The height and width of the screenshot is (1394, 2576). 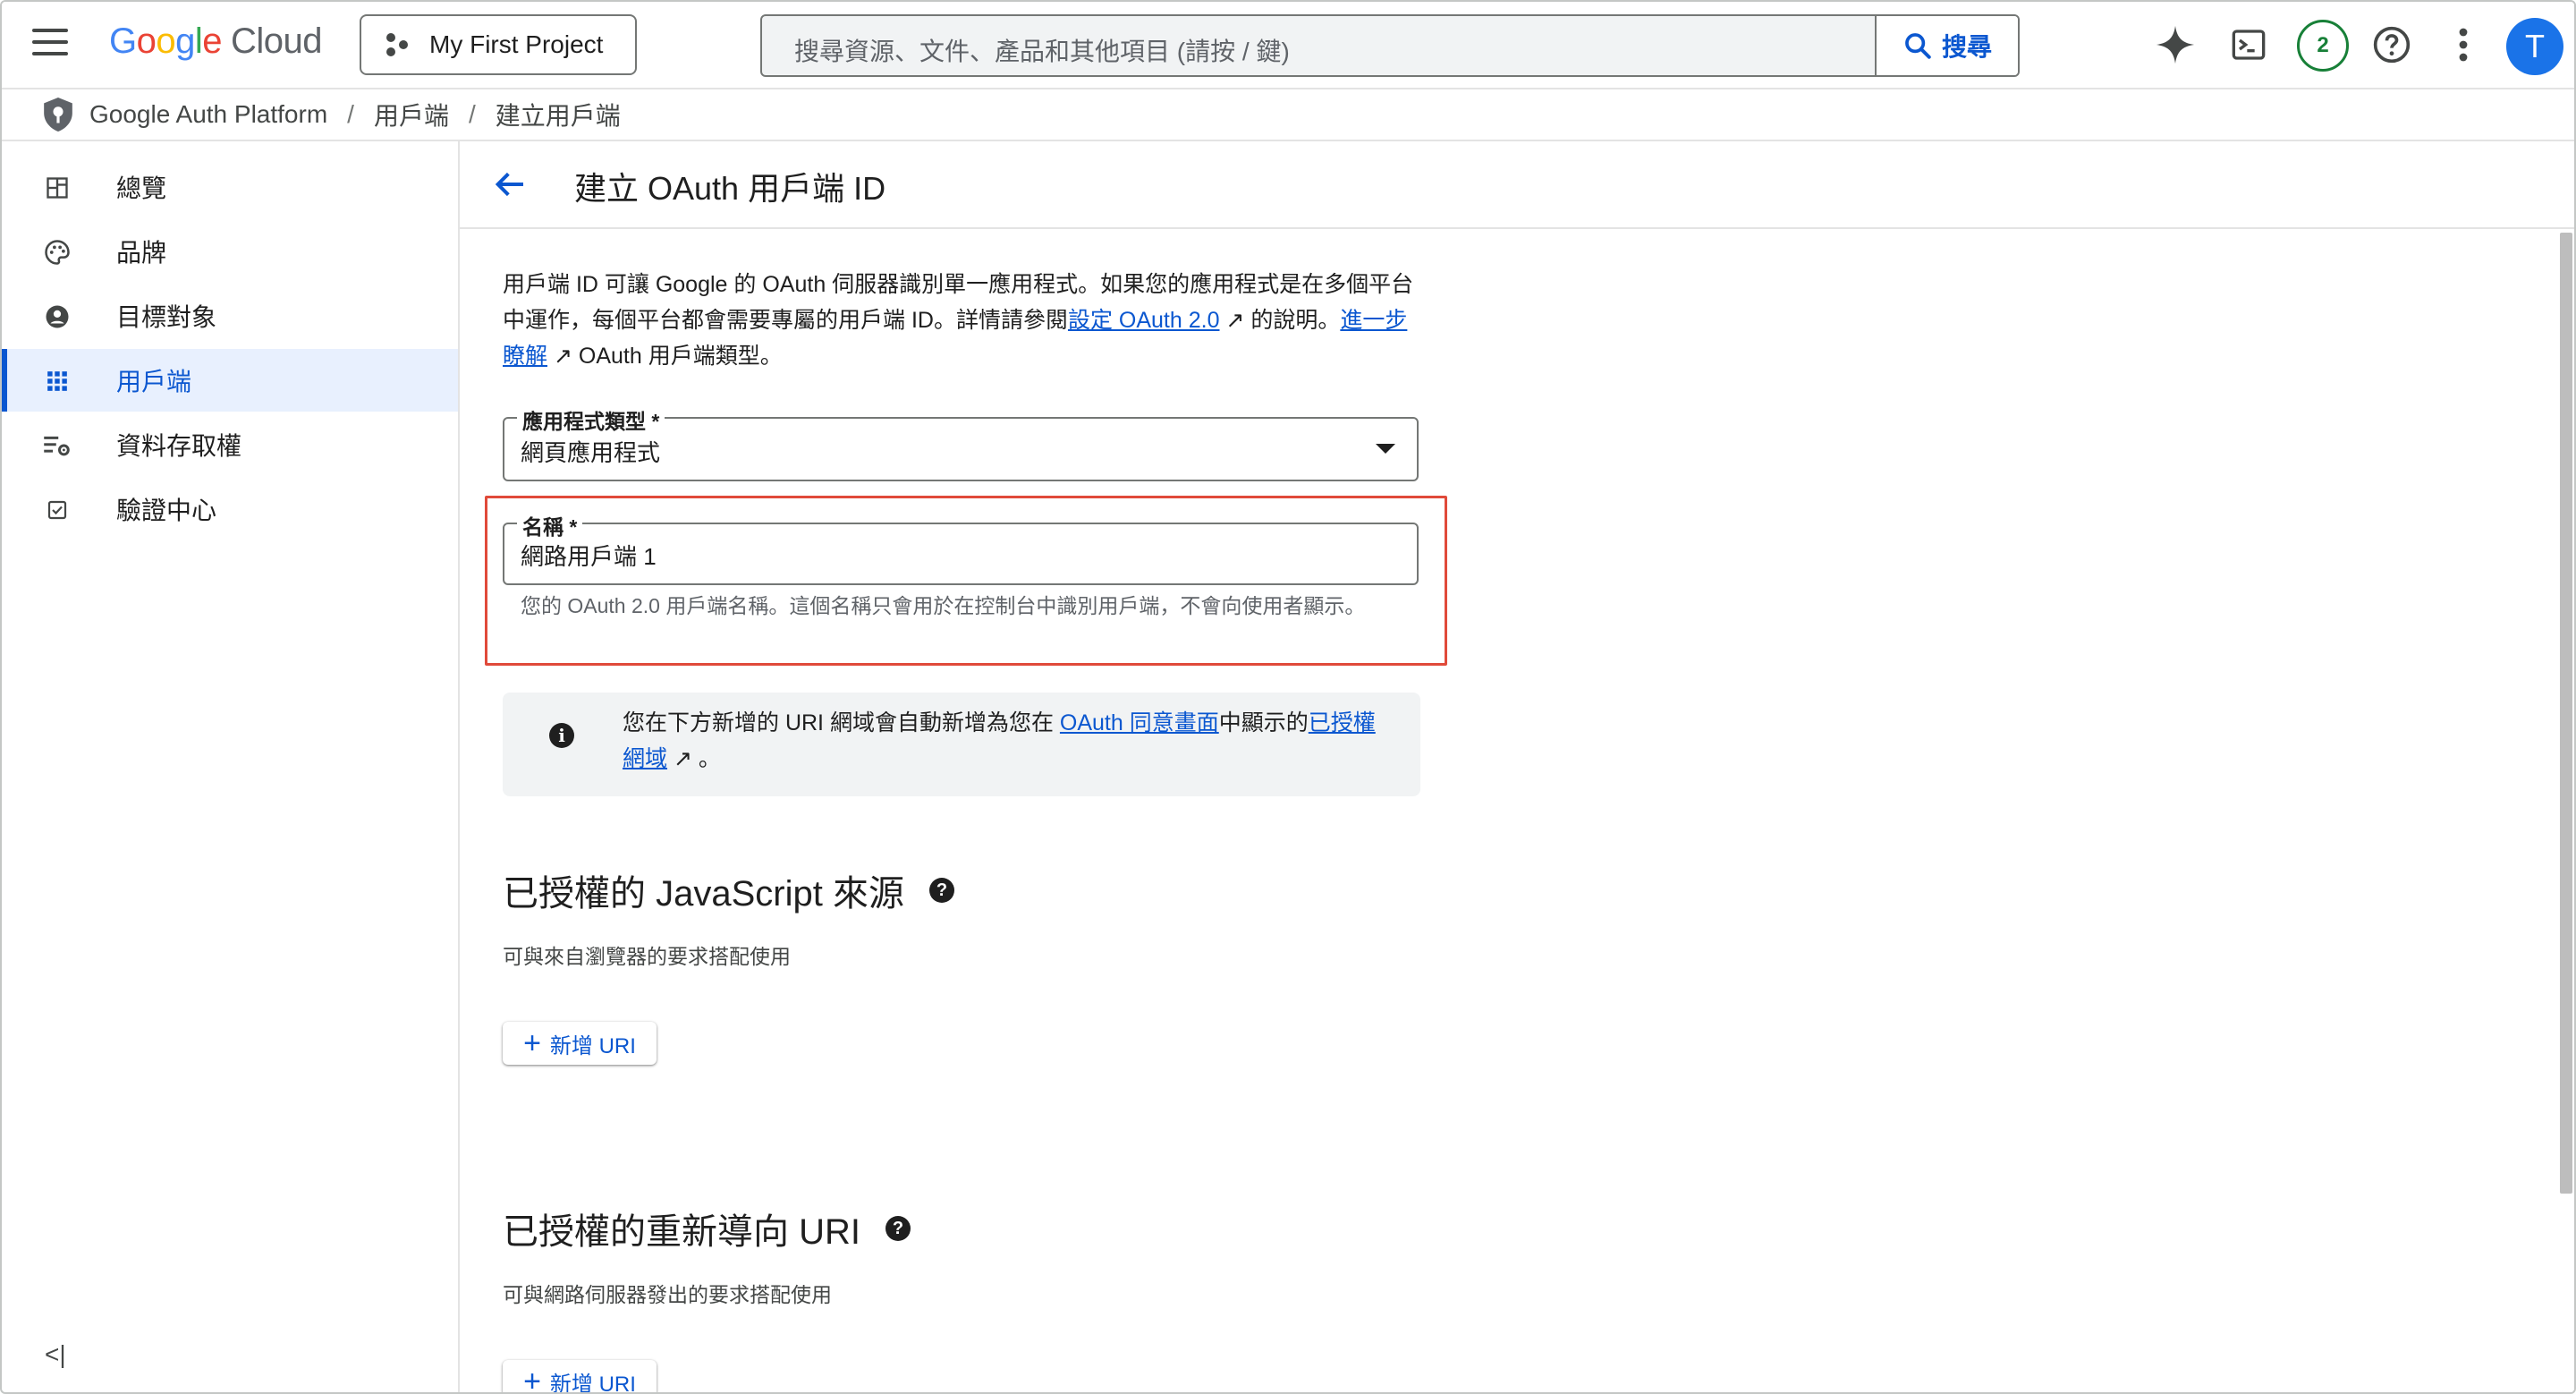 What do you see at coordinates (1263, 722) in the screenshot?
I see `info-text-part: 中顯示的` at bounding box center [1263, 722].